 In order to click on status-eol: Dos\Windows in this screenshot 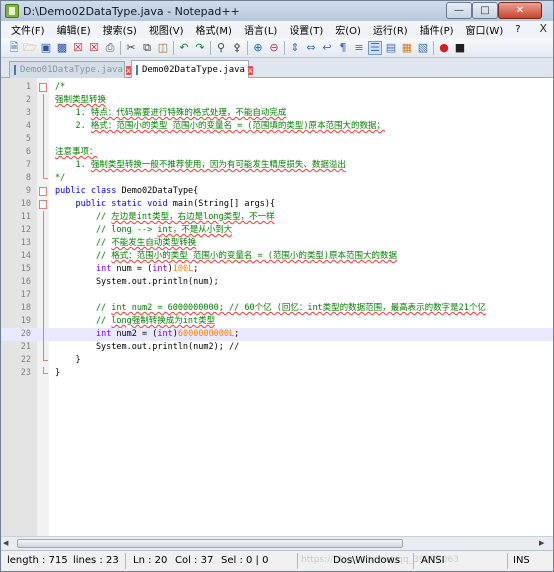, I will do `click(367, 560)`.